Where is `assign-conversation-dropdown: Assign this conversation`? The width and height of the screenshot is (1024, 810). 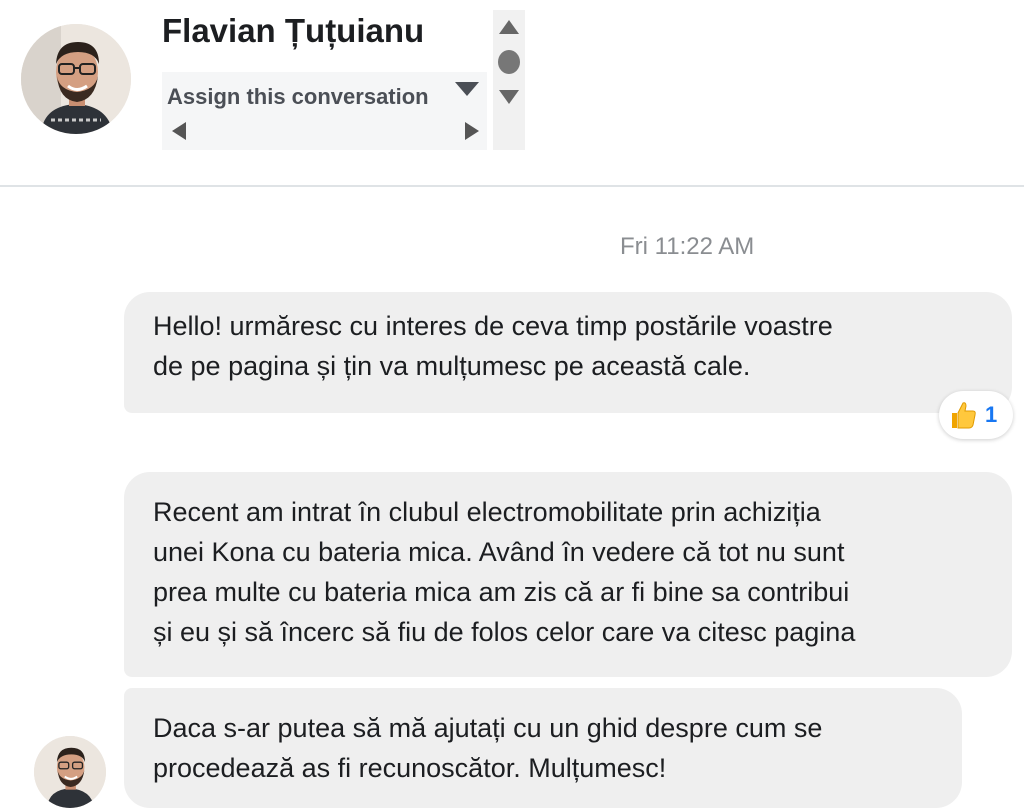
assign-conversation-dropdown: Assign this conversation is located at coordinates (324, 111).